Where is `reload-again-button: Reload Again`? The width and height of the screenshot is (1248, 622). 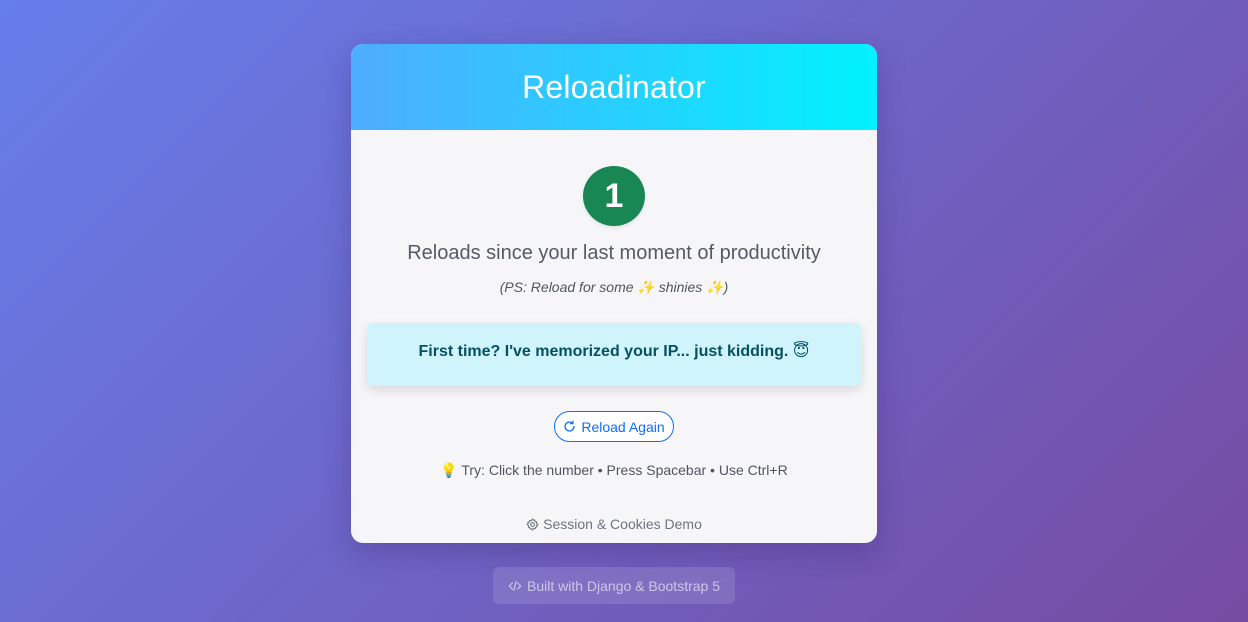
reload-again-button: Reload Again is located at coordinates (614, 426).